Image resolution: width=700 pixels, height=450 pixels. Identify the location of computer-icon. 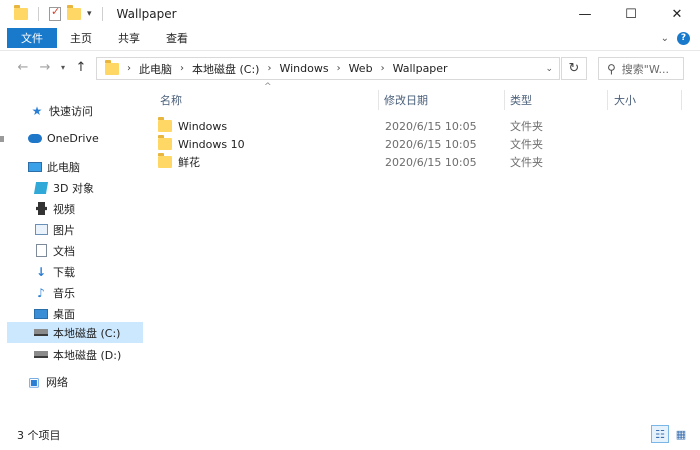
(35, 167).